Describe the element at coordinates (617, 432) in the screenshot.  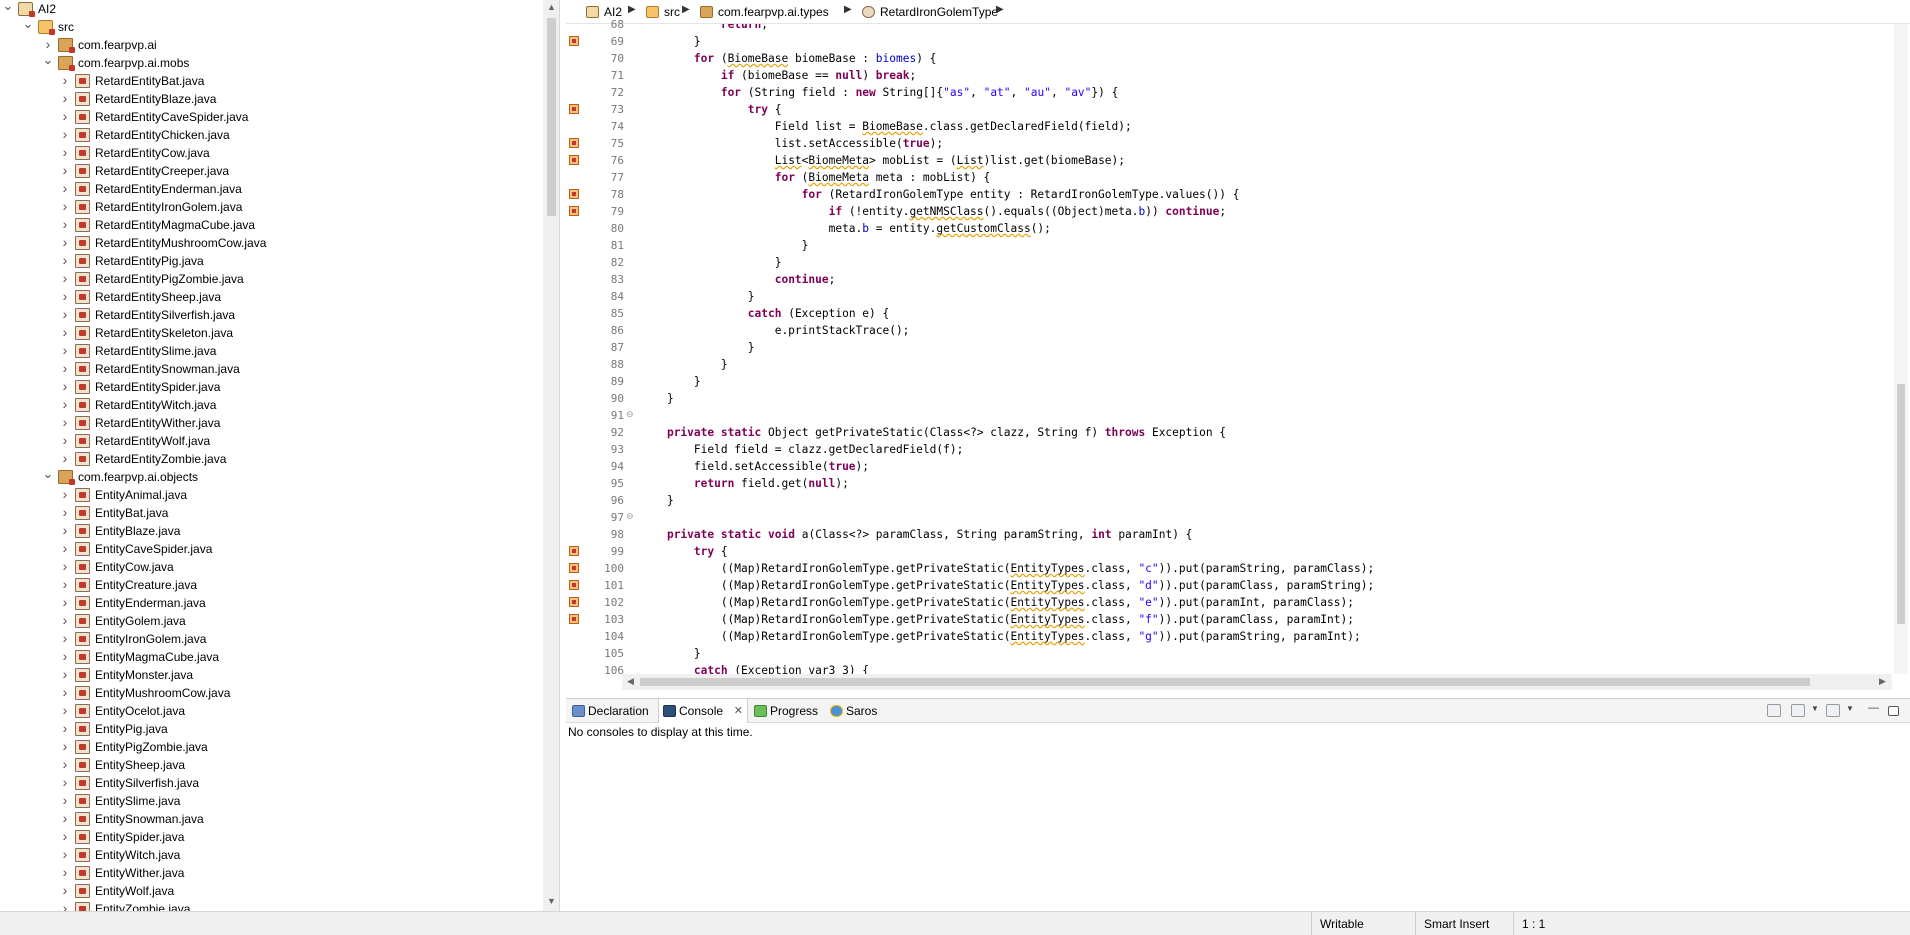
I see `line-number: 92` at that location.